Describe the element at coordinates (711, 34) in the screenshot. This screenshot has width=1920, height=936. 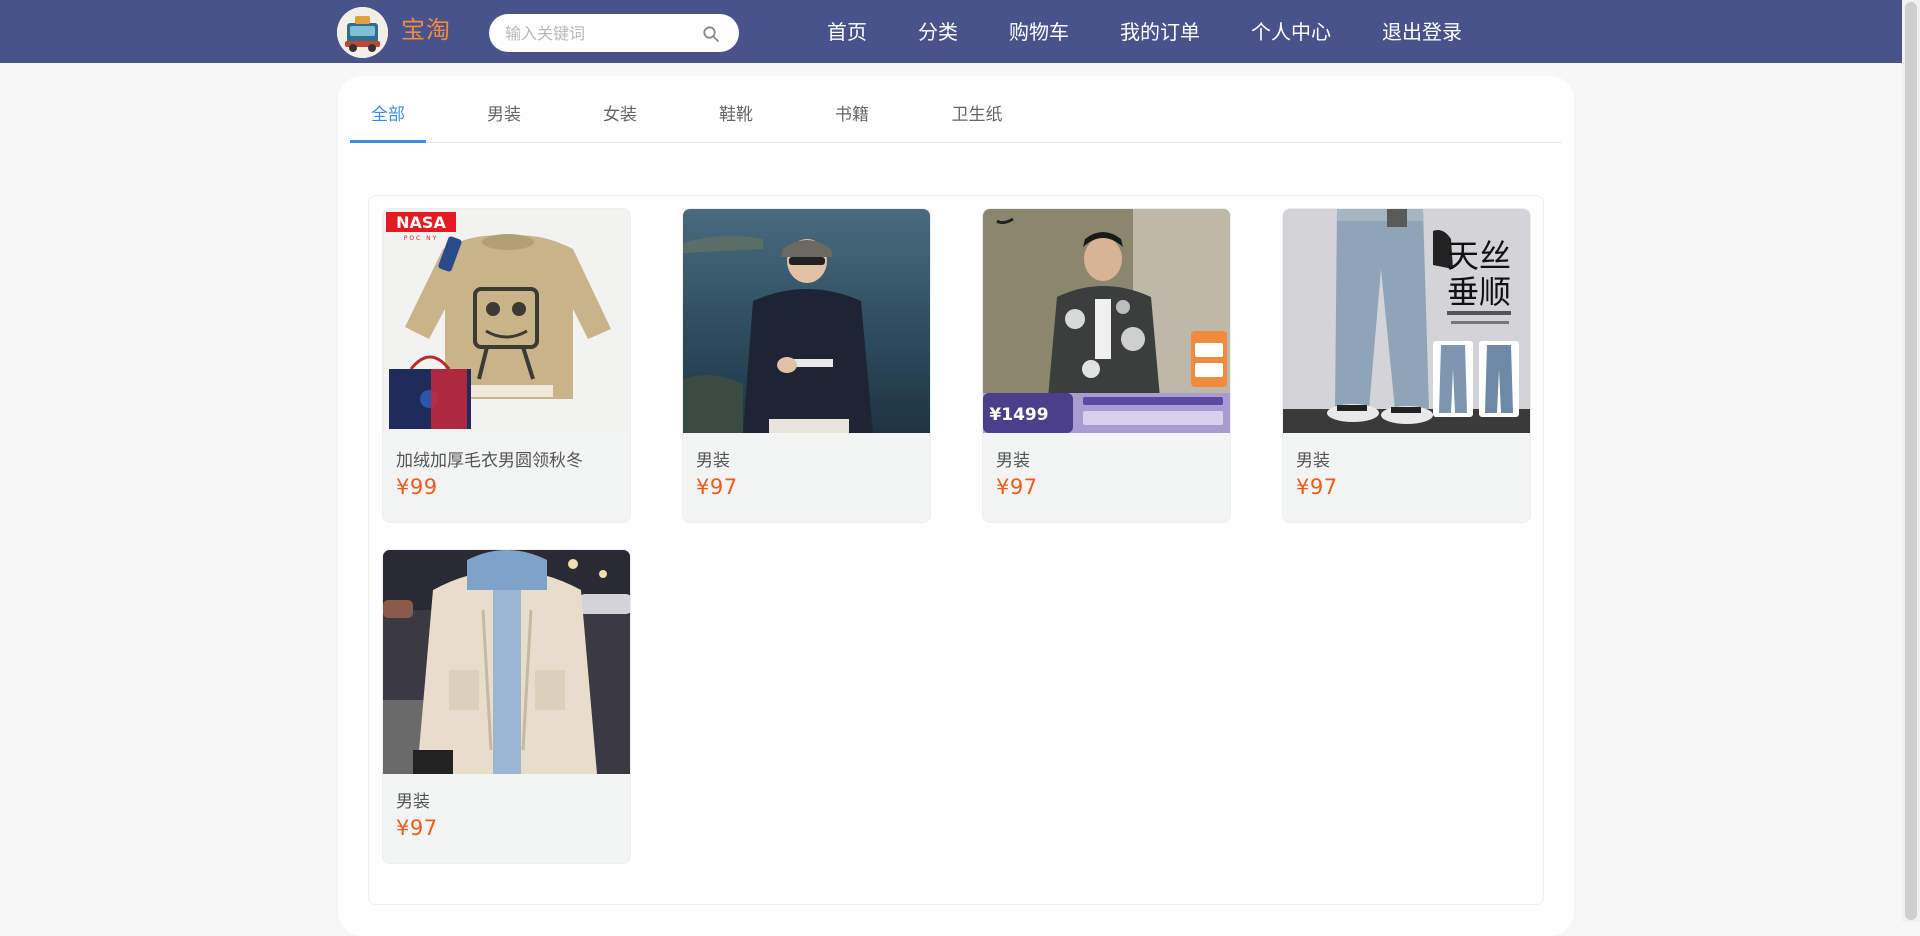
I see `search-icon` at that location.